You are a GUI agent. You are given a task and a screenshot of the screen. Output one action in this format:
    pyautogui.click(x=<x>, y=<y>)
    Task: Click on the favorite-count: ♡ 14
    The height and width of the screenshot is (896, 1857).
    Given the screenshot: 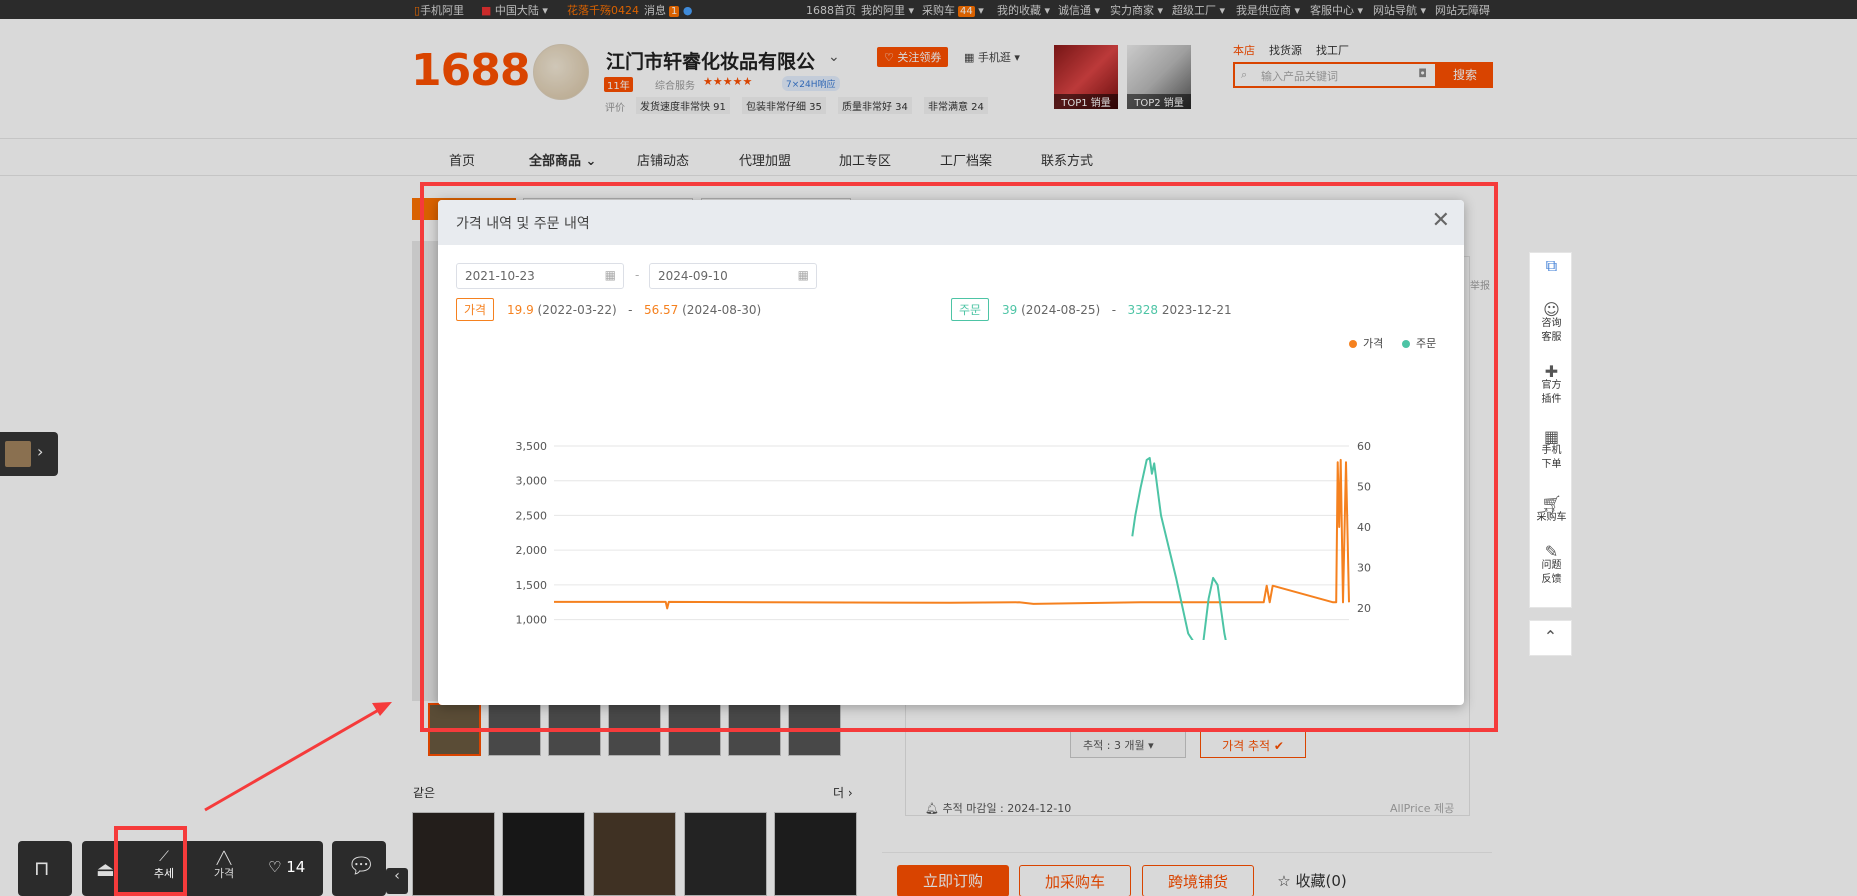 What is the action you would take?
    pyautogui.click(x=286, y=867)
    